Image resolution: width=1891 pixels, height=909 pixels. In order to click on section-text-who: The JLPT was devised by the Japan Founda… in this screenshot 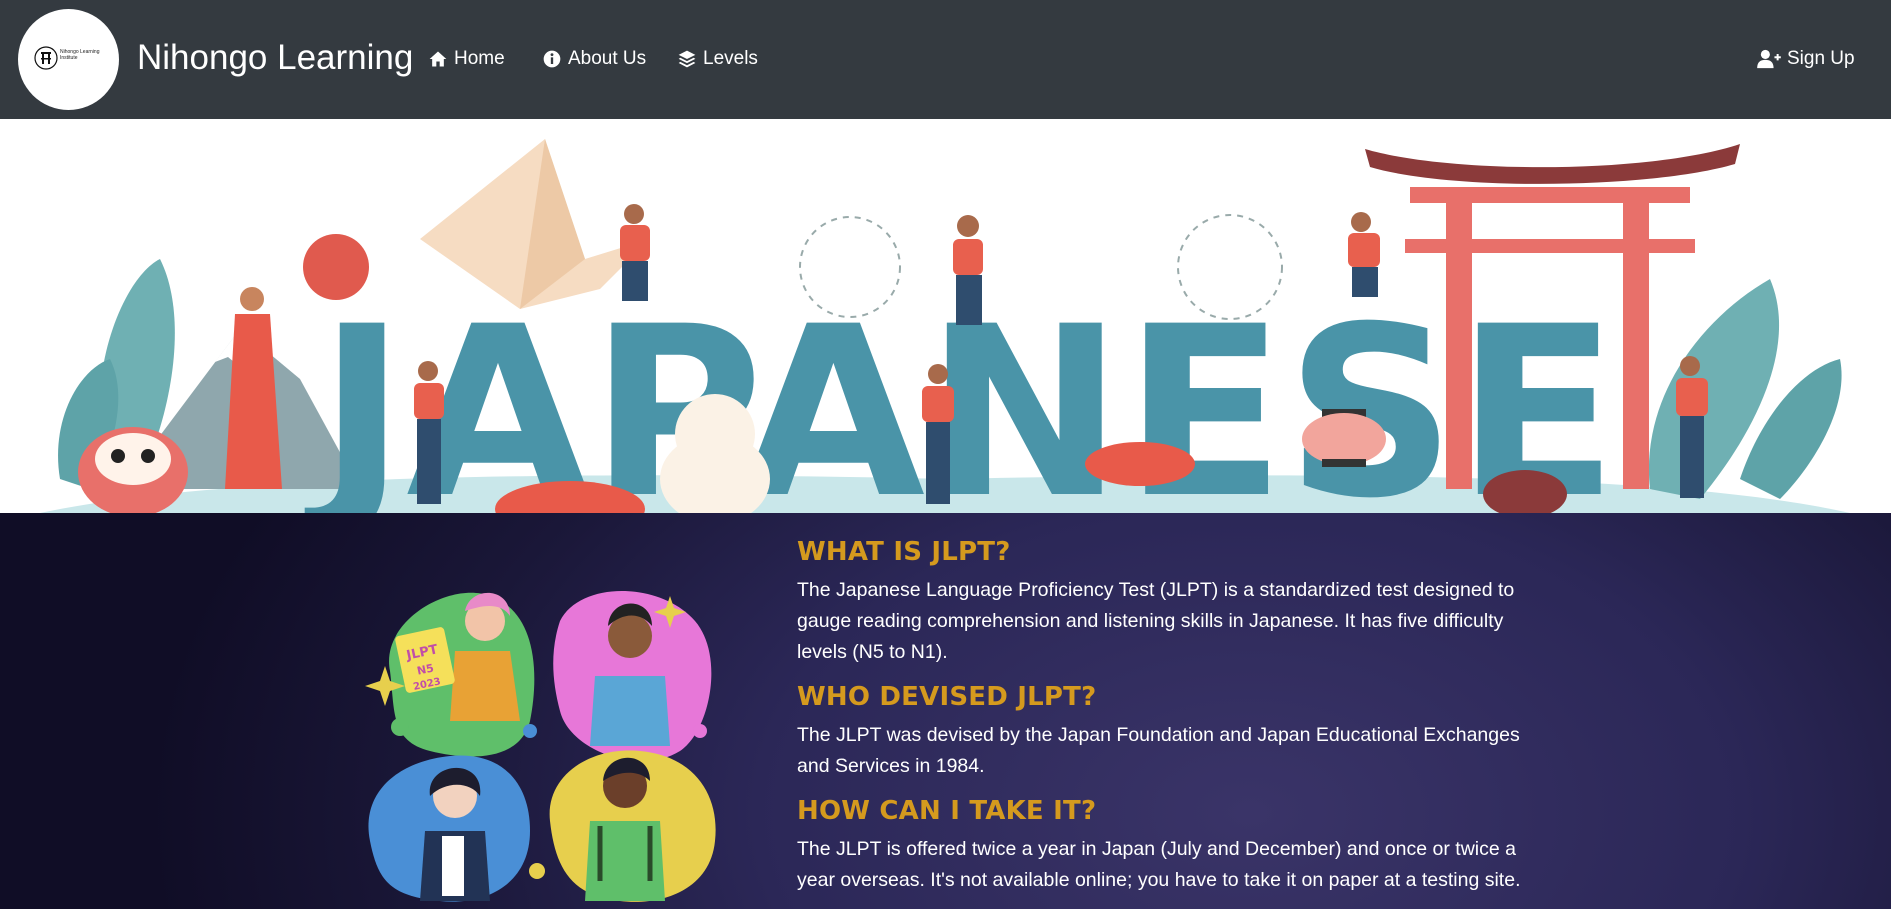, I will do `click(1158, 750)`.